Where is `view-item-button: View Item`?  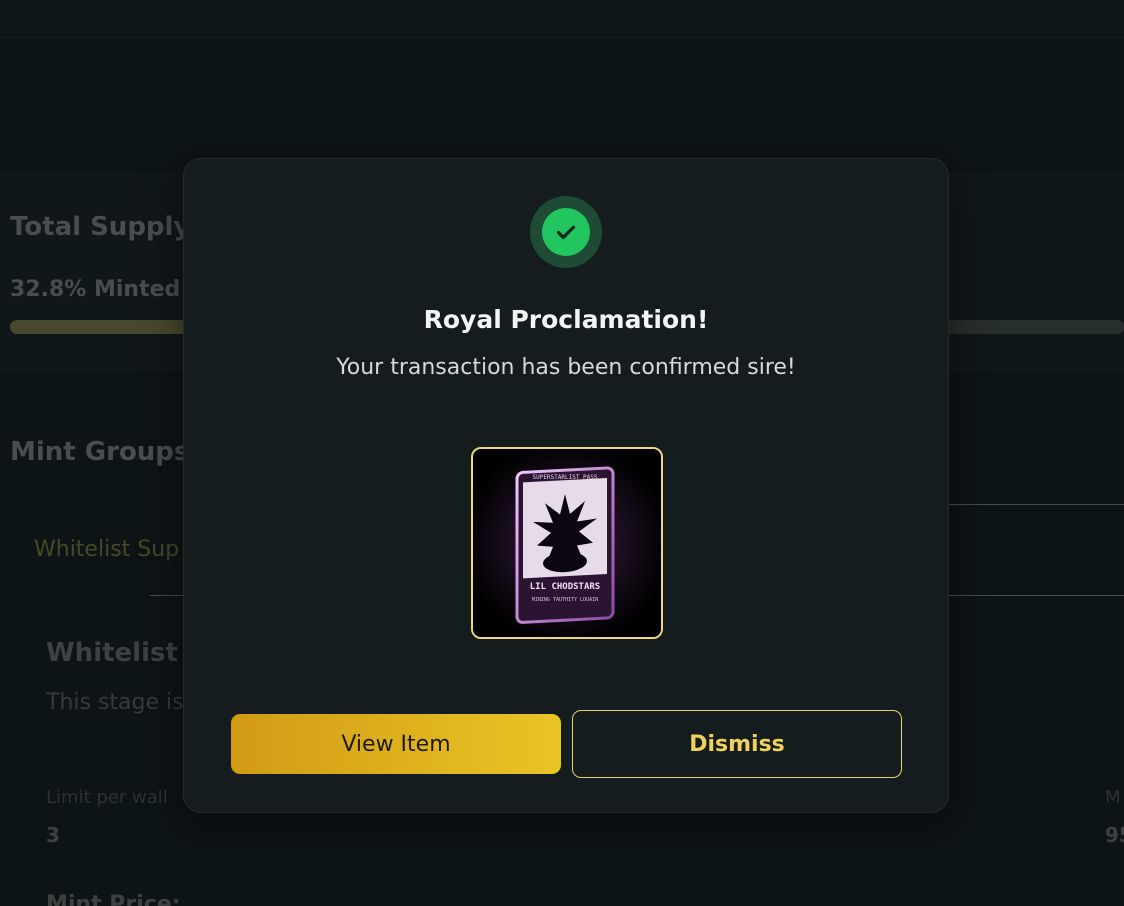
view-item-button: View Item is located at coordinates (396, 744).